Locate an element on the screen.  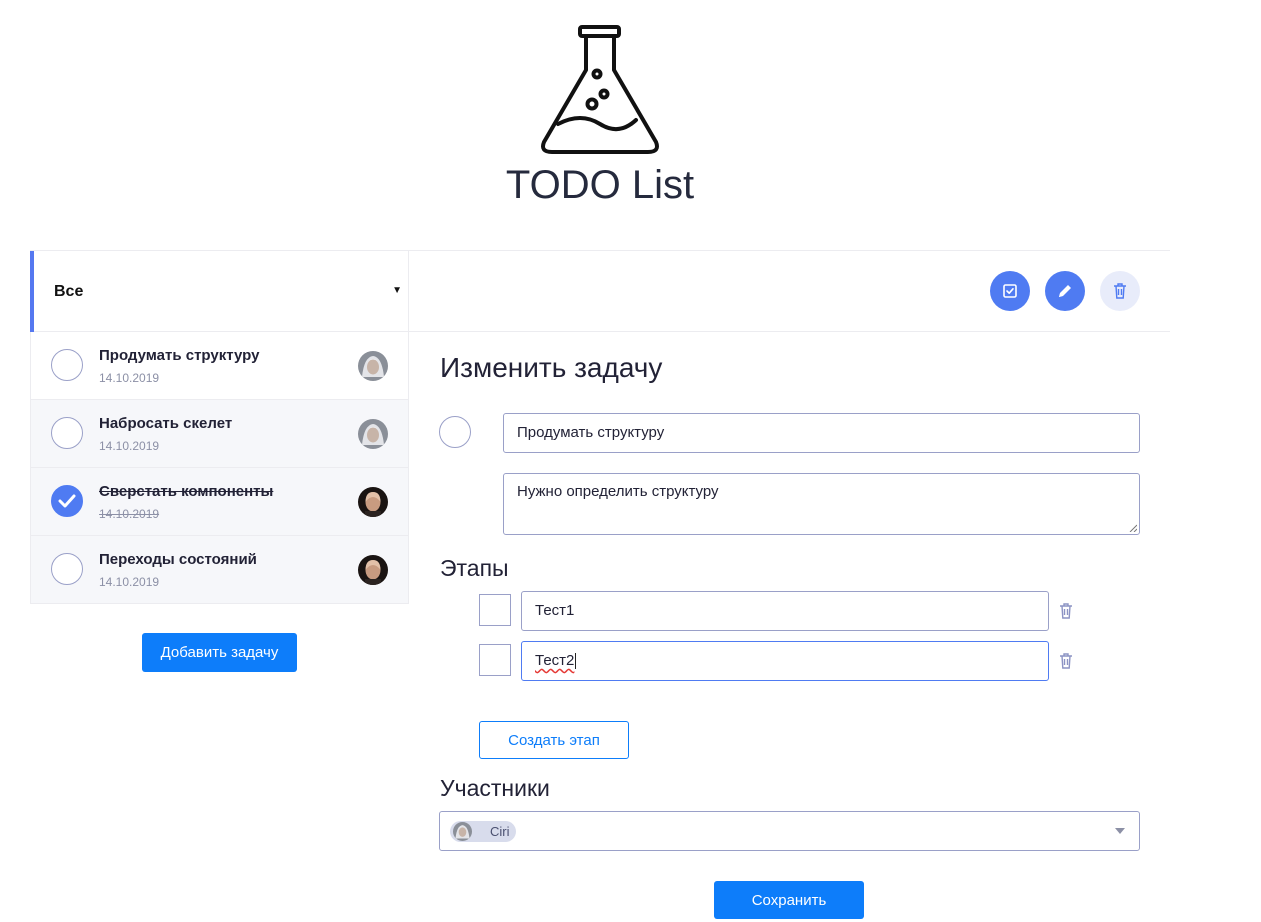
add-task-button: Добавить задачу is located at coordinates (219, 652).